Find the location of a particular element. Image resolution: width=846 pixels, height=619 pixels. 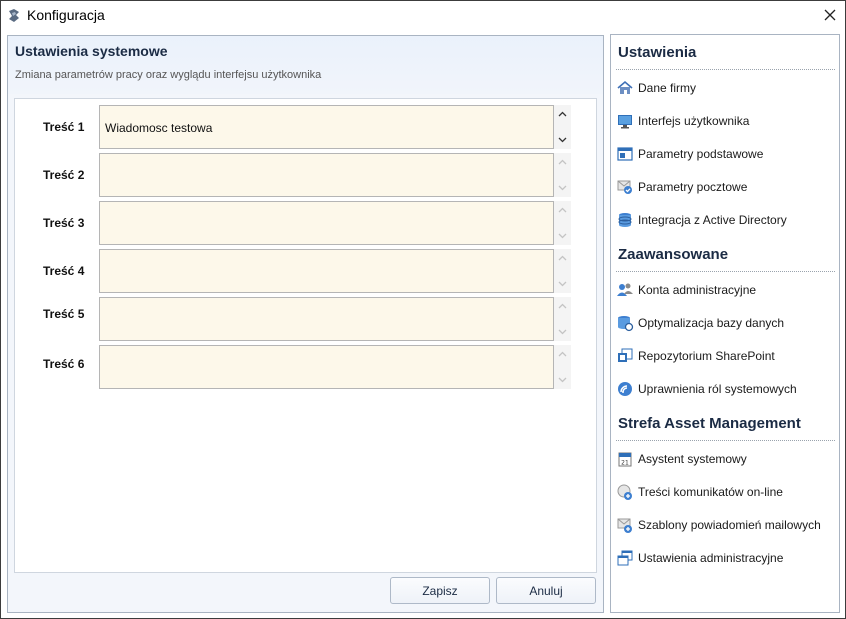

close-icon is located at coordinates (830, 15).